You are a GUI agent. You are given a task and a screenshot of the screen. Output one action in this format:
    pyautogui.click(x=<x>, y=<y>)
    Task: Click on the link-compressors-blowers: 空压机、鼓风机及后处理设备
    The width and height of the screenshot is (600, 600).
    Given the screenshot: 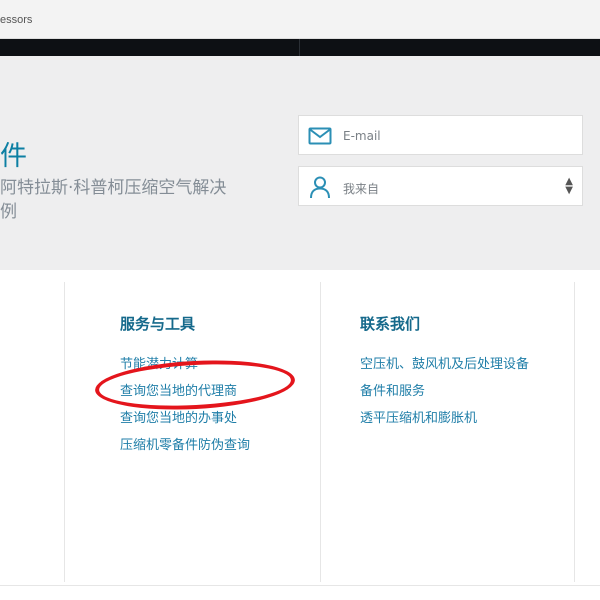 What is the action you would take?
    pyautogui.click(x=444, y=362)
    